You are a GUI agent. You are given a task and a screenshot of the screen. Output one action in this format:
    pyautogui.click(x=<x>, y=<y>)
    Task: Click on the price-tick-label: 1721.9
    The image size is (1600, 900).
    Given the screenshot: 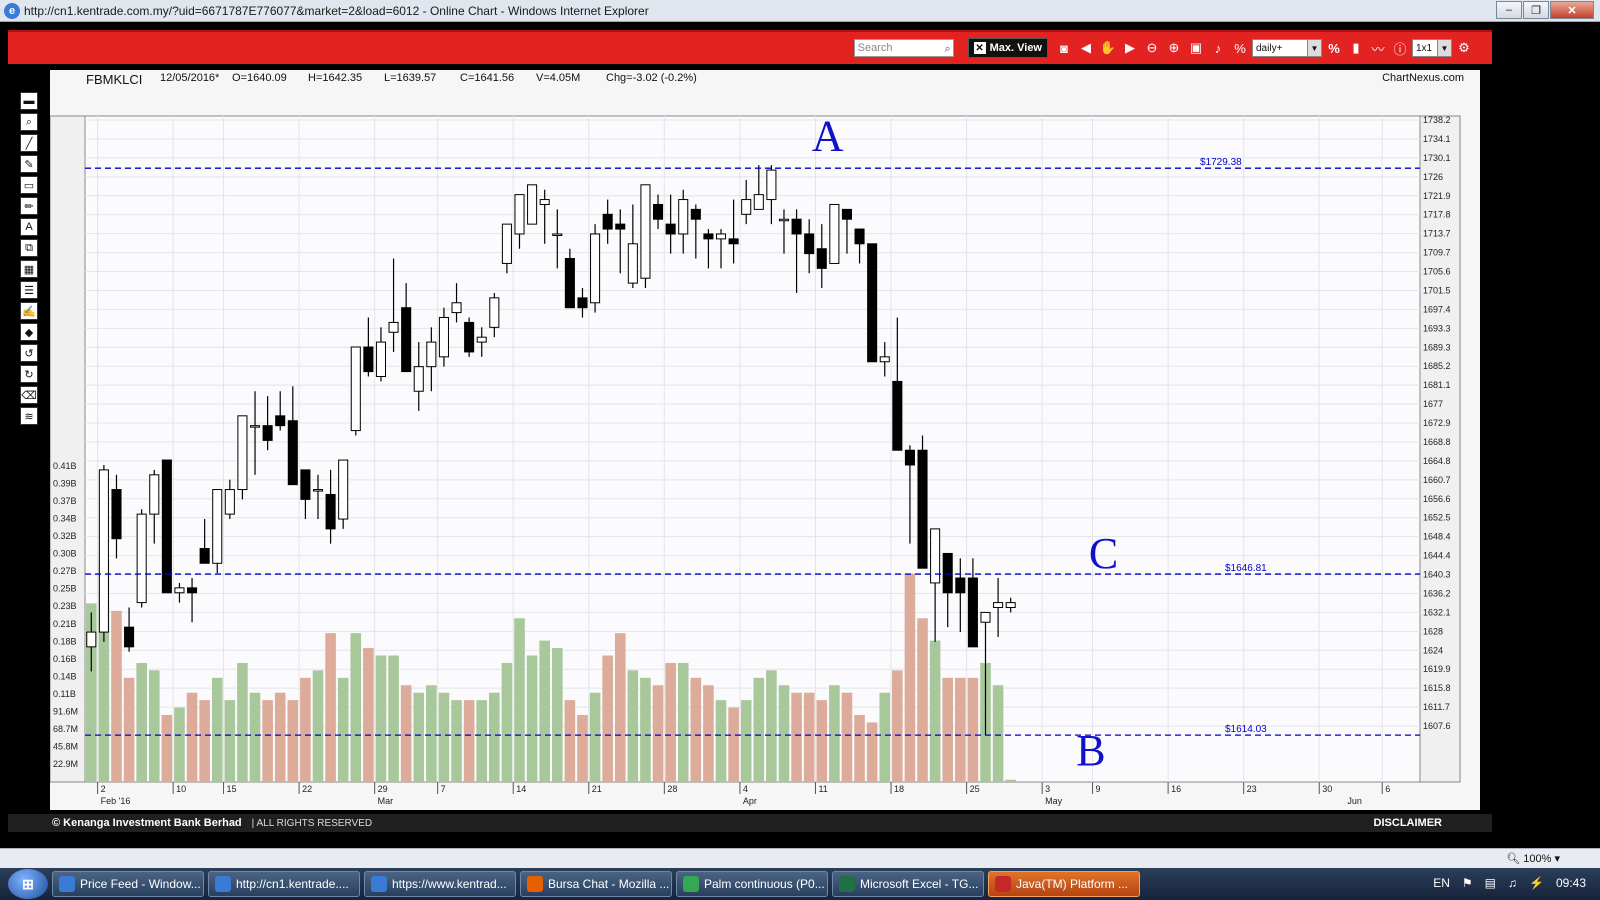 What is the action you would take?
    pyautogui.click(x=1437, y=196)
    